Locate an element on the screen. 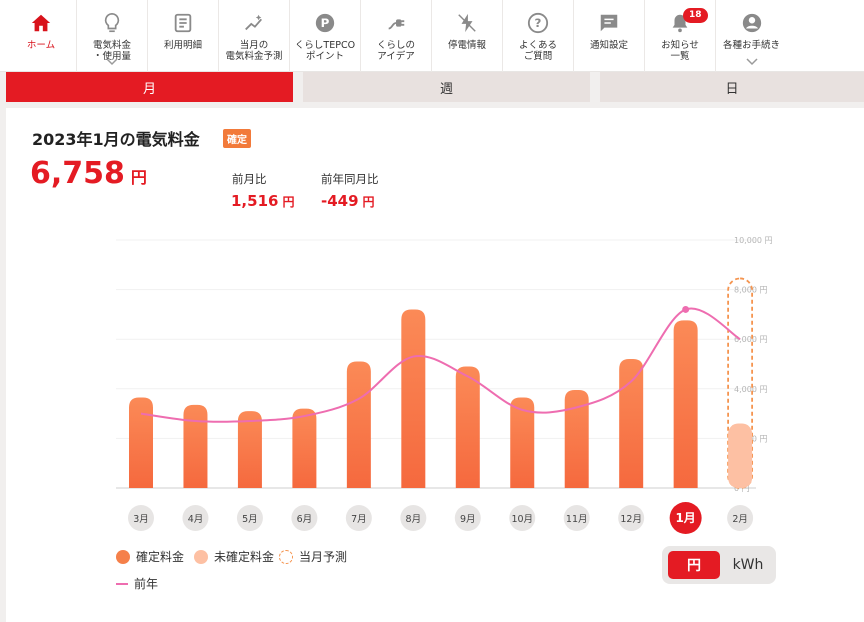 The image size is (864, 622). nav-item-label: 通知設定 is located at coordinates (608, 45).